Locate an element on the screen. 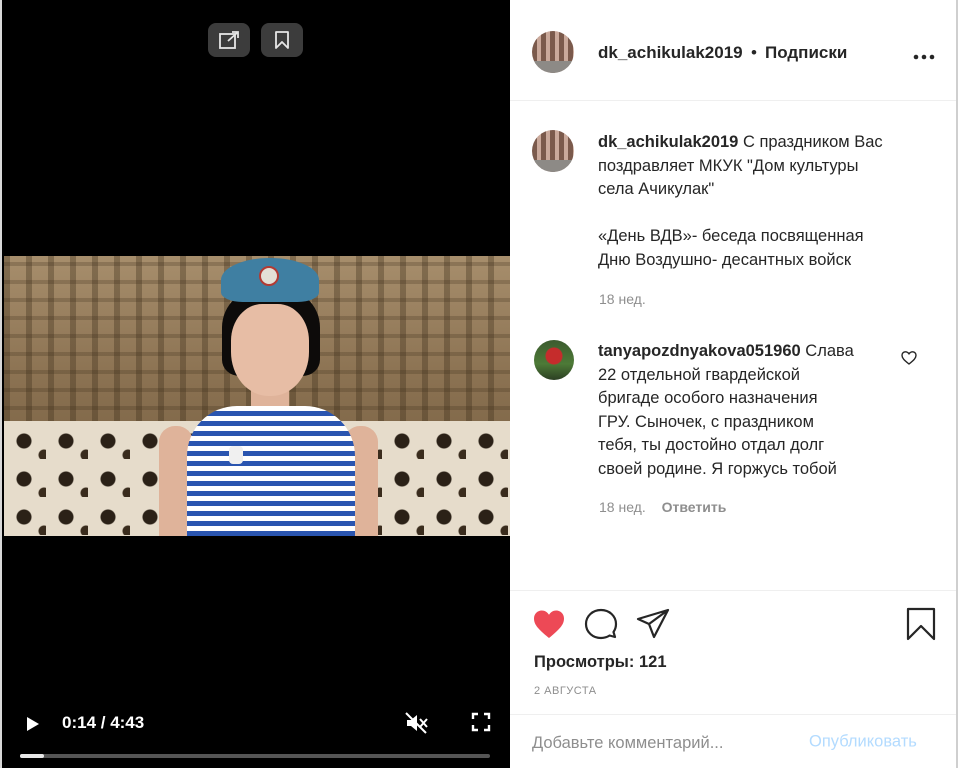  external-share-button is located at coordinates (229, 40).